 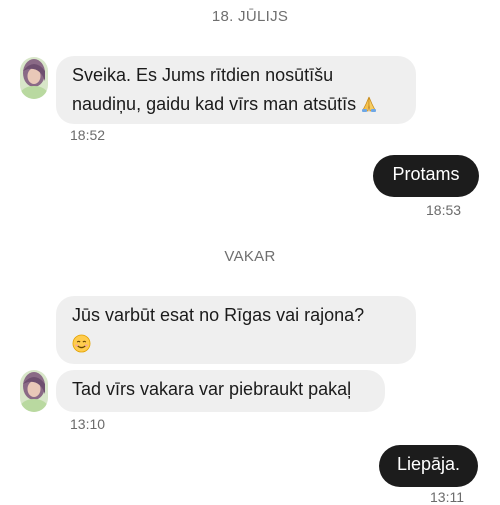 What do you see at coordinates (369, 107) in the screenshot?
I see `folded-hands-icon` at bounding box center [369, 107].